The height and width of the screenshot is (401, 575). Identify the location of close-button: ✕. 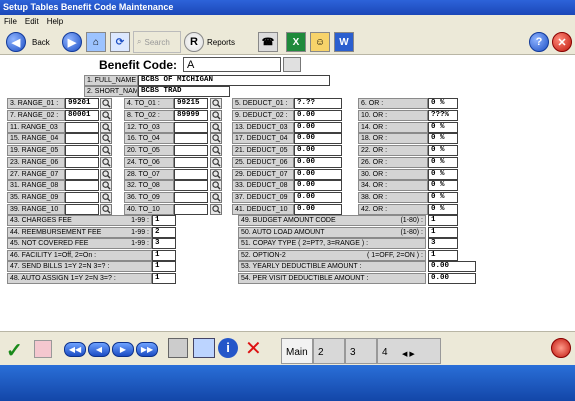
(562, 42).